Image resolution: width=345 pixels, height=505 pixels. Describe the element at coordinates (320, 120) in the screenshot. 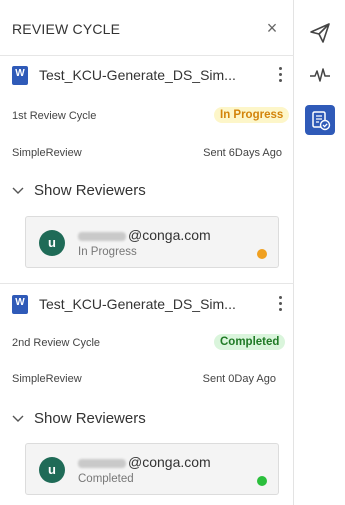

I see `review-check-icon` at that location.